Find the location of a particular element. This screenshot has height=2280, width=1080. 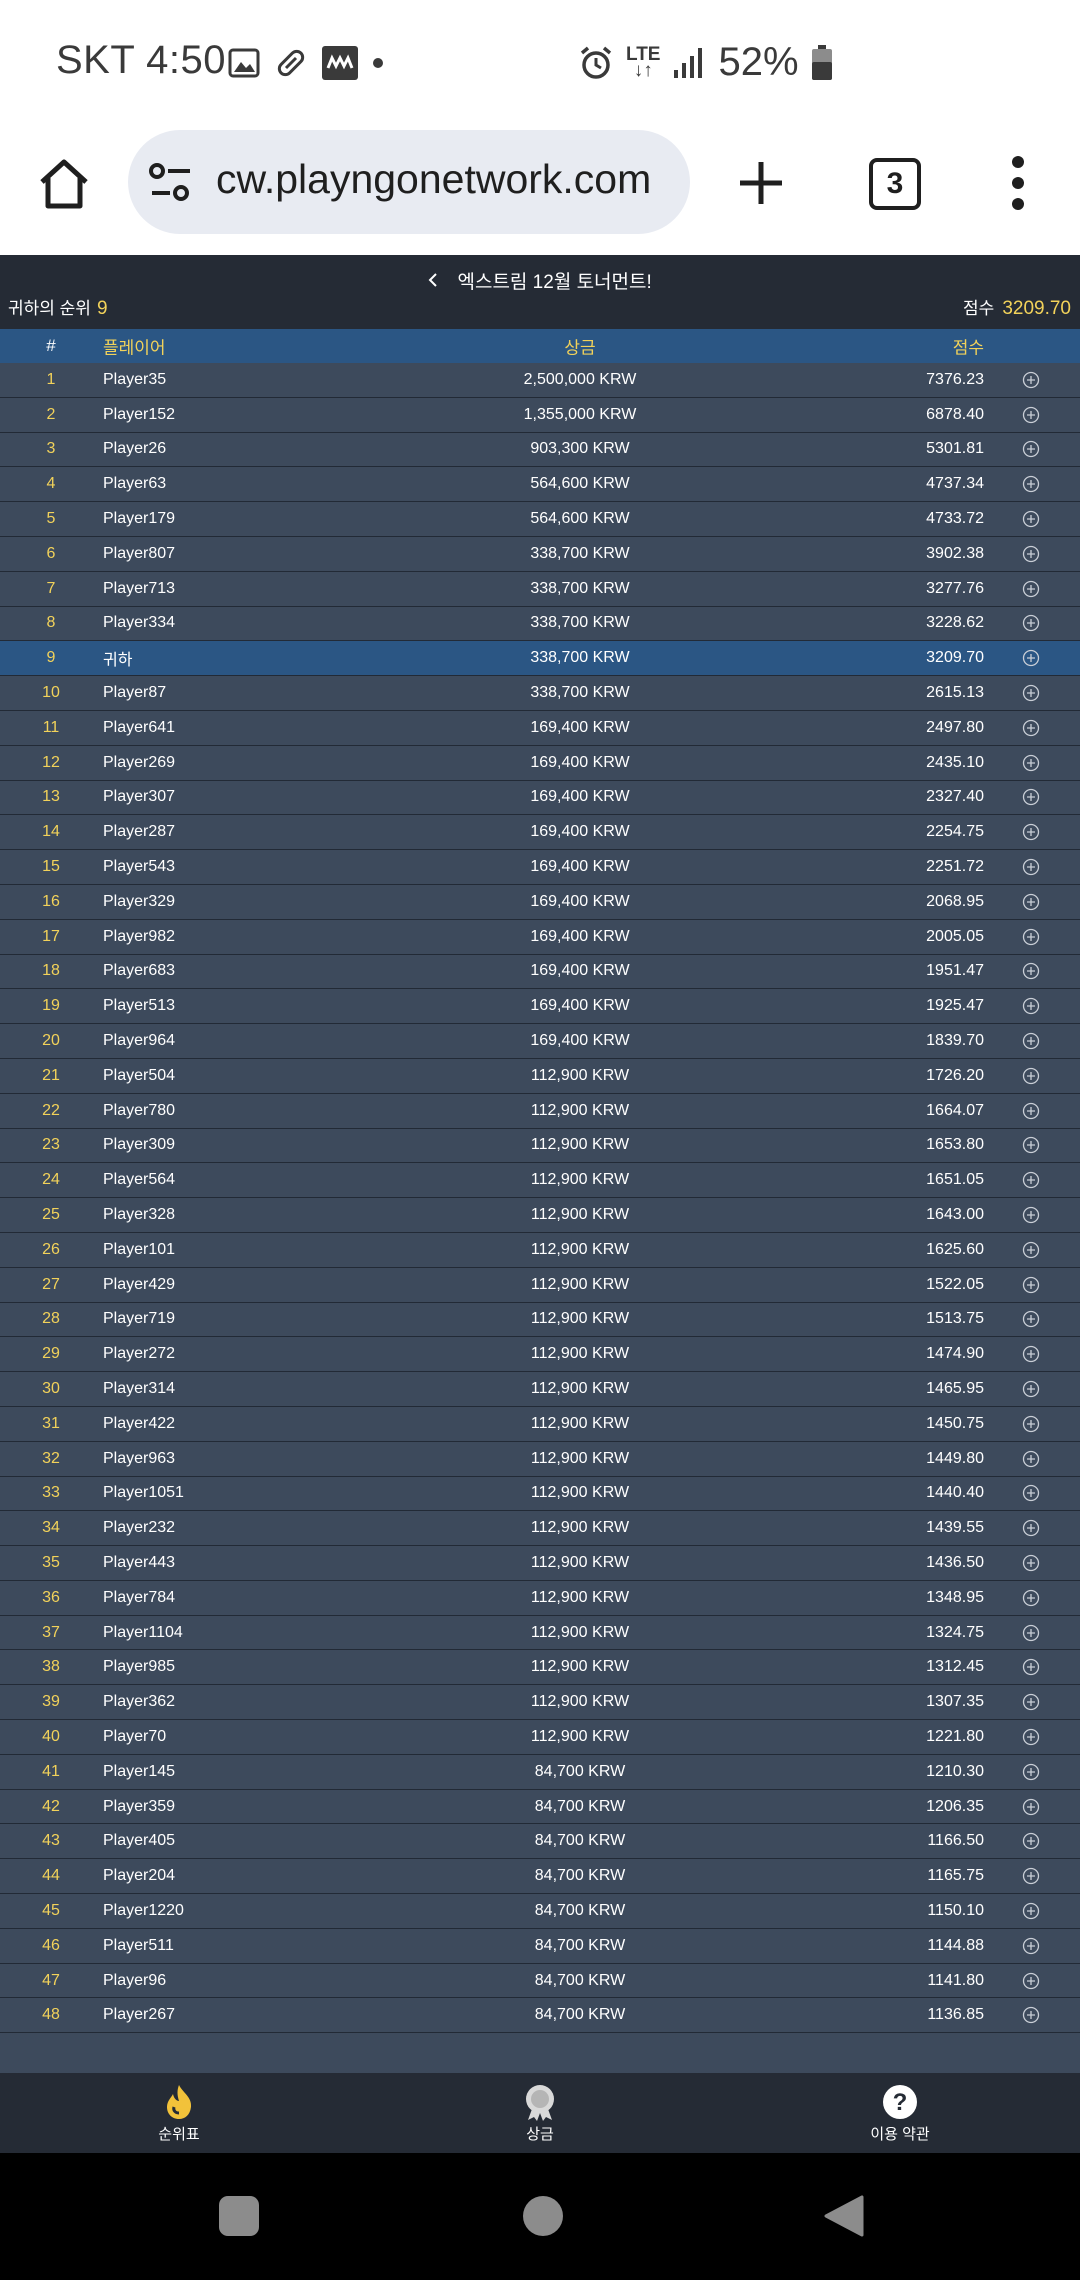

table-row: 30 Player314 112,900 KRW 1465.95 is located at coordinates (540, 1389).